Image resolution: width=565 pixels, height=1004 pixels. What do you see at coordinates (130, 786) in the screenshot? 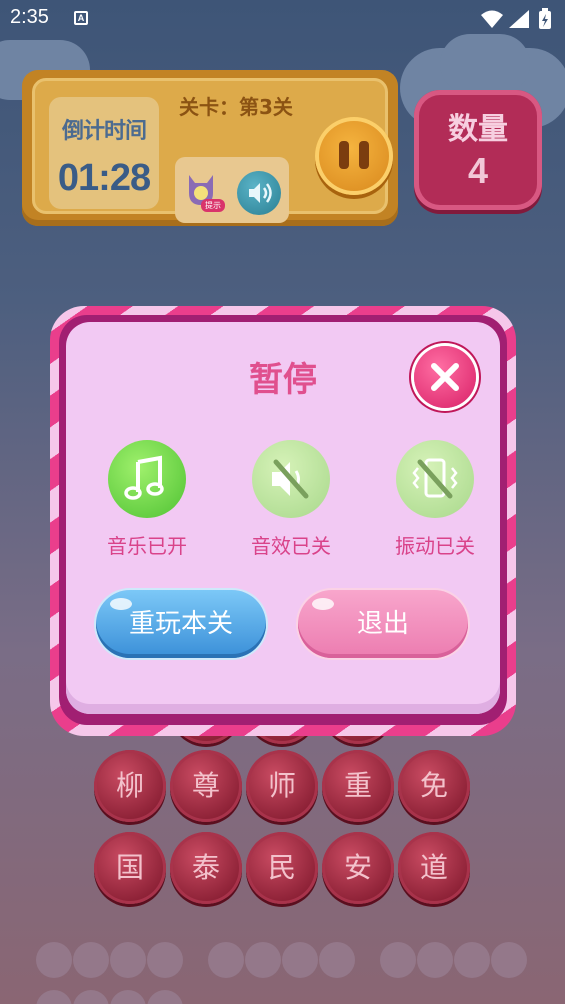
I see `board-tile: 柳` at bounding box center [130, 786].